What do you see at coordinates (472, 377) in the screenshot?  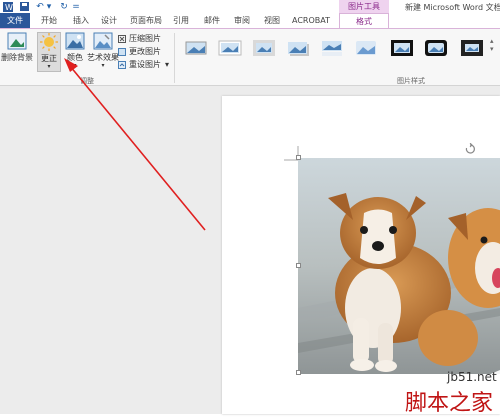 I see `watermark-site: jb51.net` at bounding box center [472, 377].